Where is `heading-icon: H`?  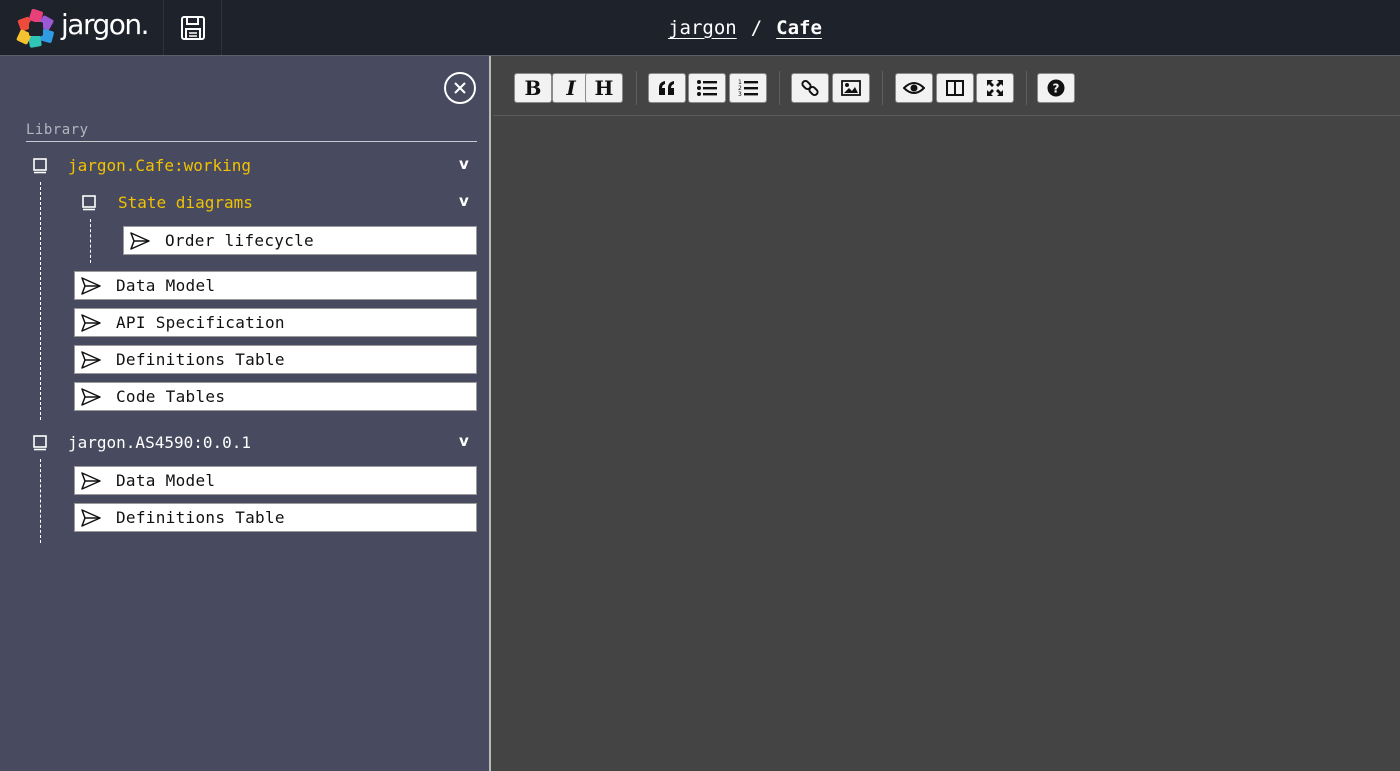 heading-icon: H is located at coordinates (604, 88).